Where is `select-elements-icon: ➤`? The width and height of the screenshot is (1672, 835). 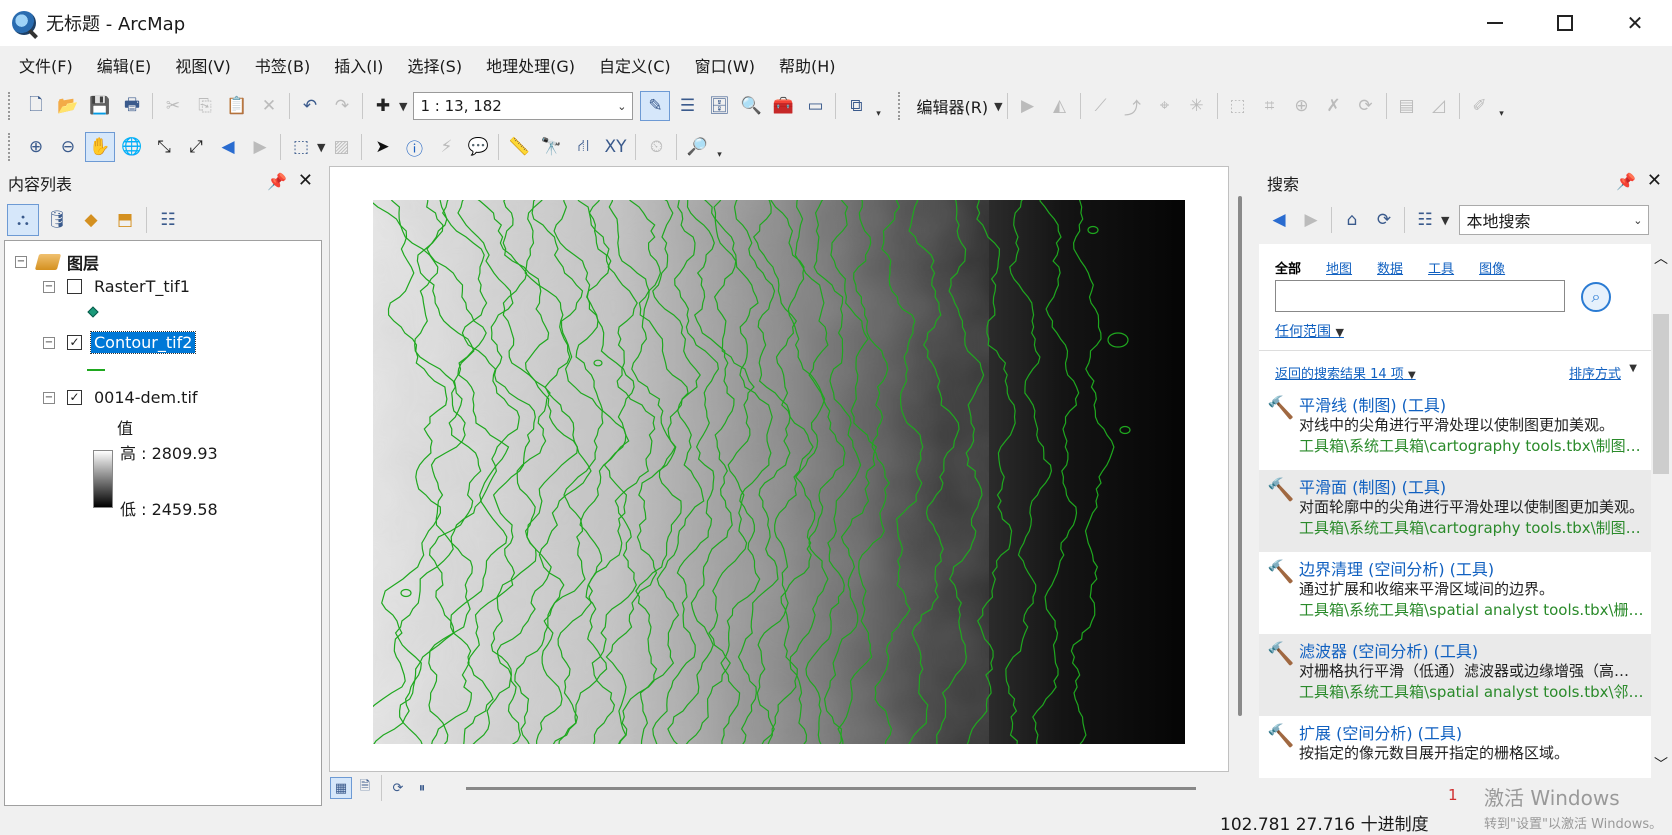
select-elements-icon: ➤ is located at coordinates (382, 147).